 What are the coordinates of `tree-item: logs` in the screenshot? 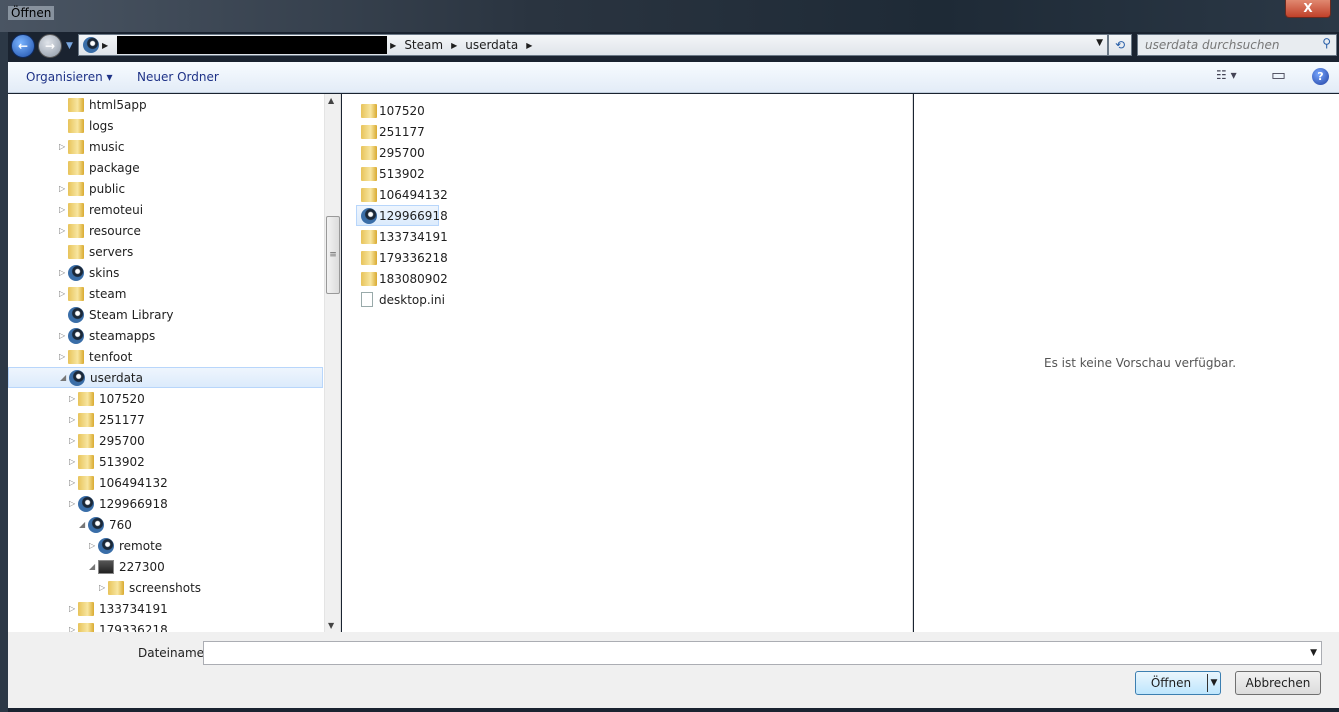 It's located at (165, 125).